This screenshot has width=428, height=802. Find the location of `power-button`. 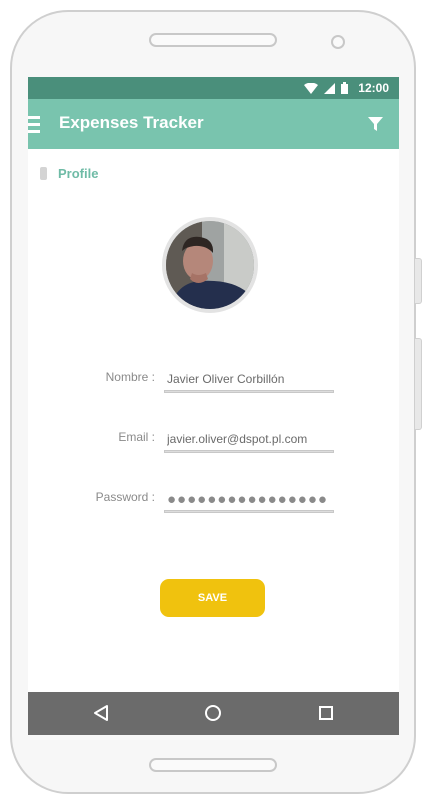

power-button is located at coordinates (418, 384).